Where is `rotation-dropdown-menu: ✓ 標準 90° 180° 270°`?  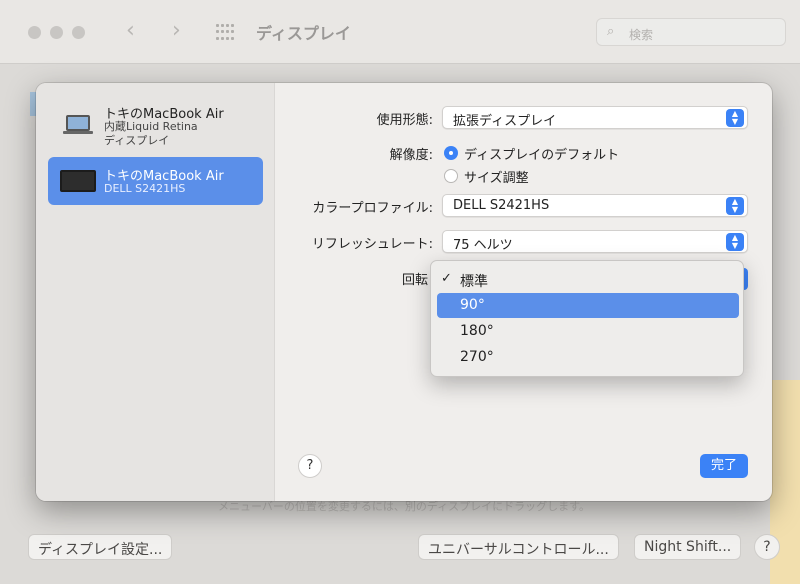 rotation-dropdown-menu: ✓ 標準 90° 180° 270° is located at coordinates (587, 318).